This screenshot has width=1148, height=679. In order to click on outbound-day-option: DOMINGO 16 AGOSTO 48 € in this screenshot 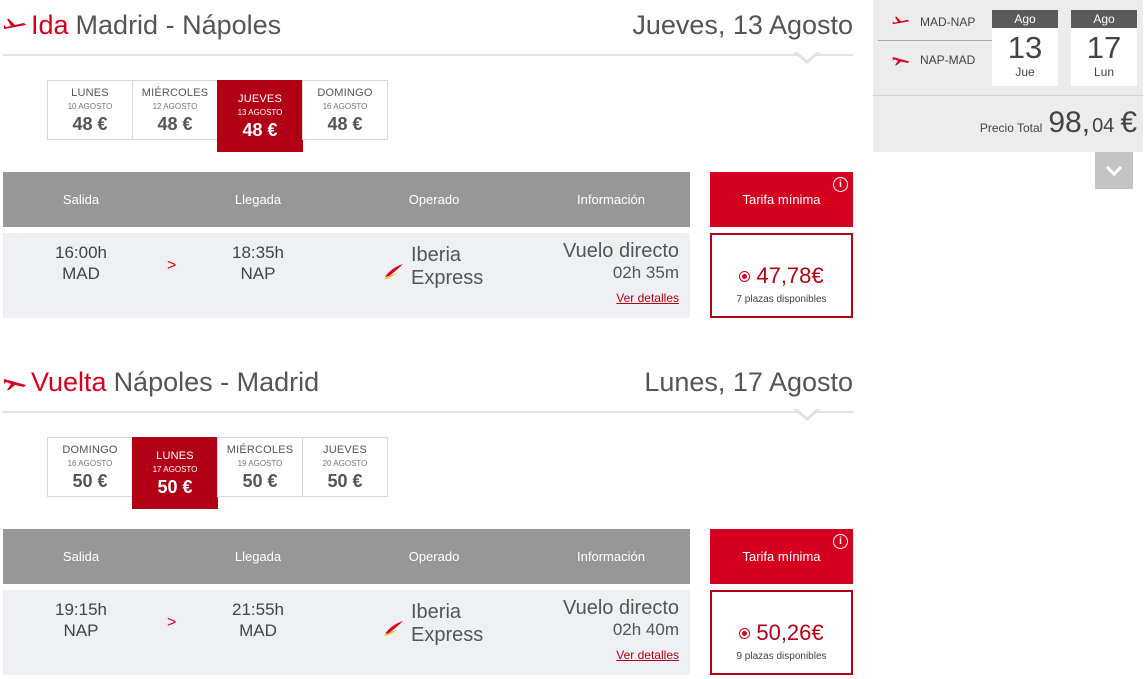, I will do `click(345, 110)`.